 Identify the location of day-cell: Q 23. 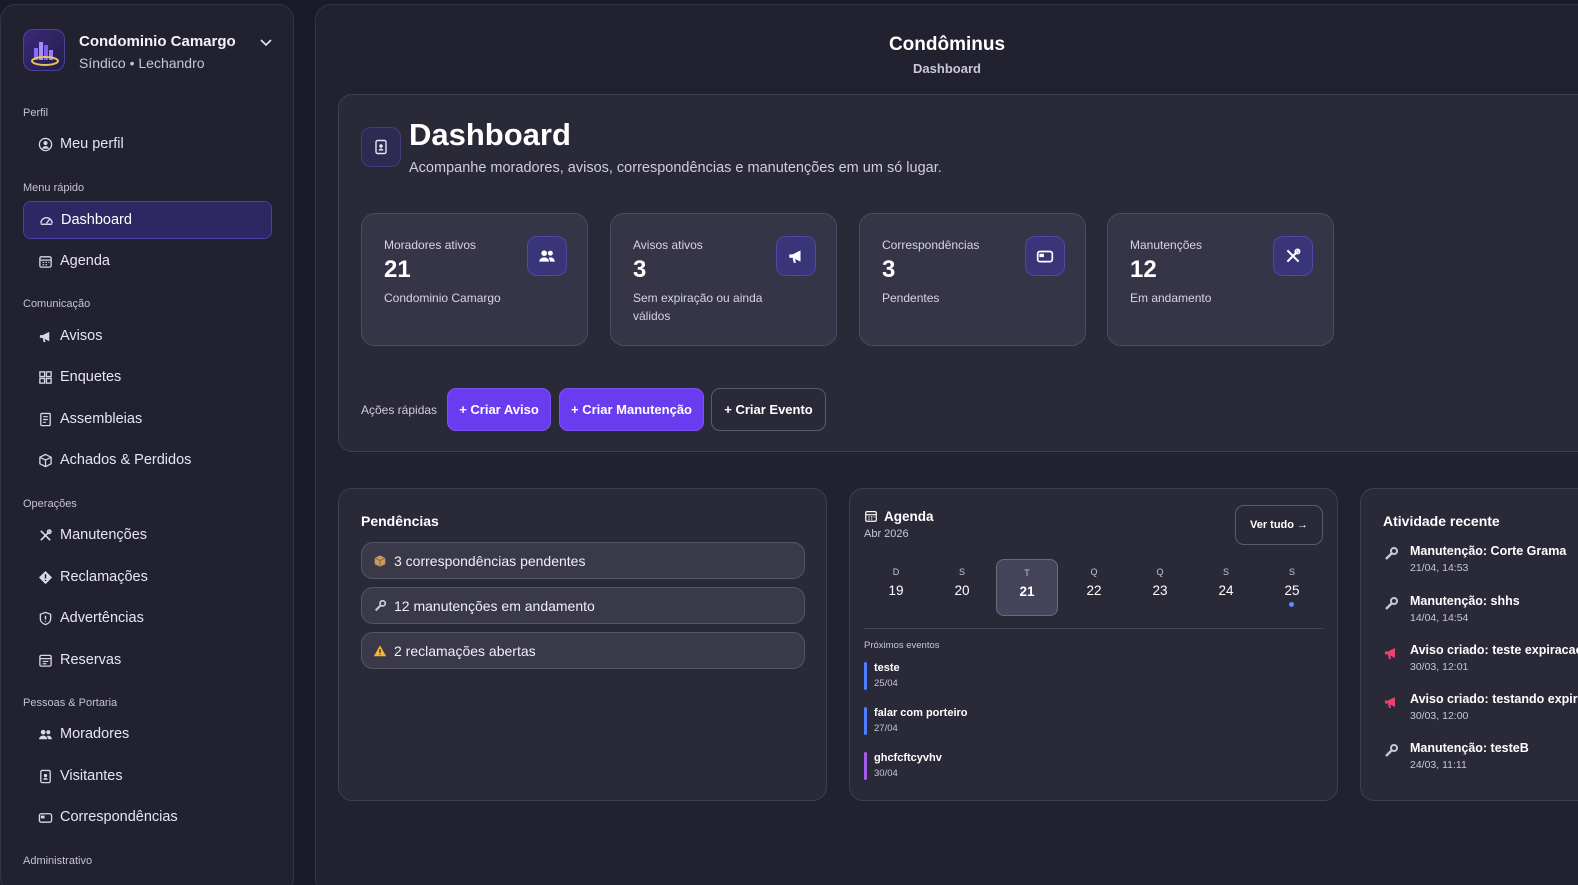
(1160, 587).